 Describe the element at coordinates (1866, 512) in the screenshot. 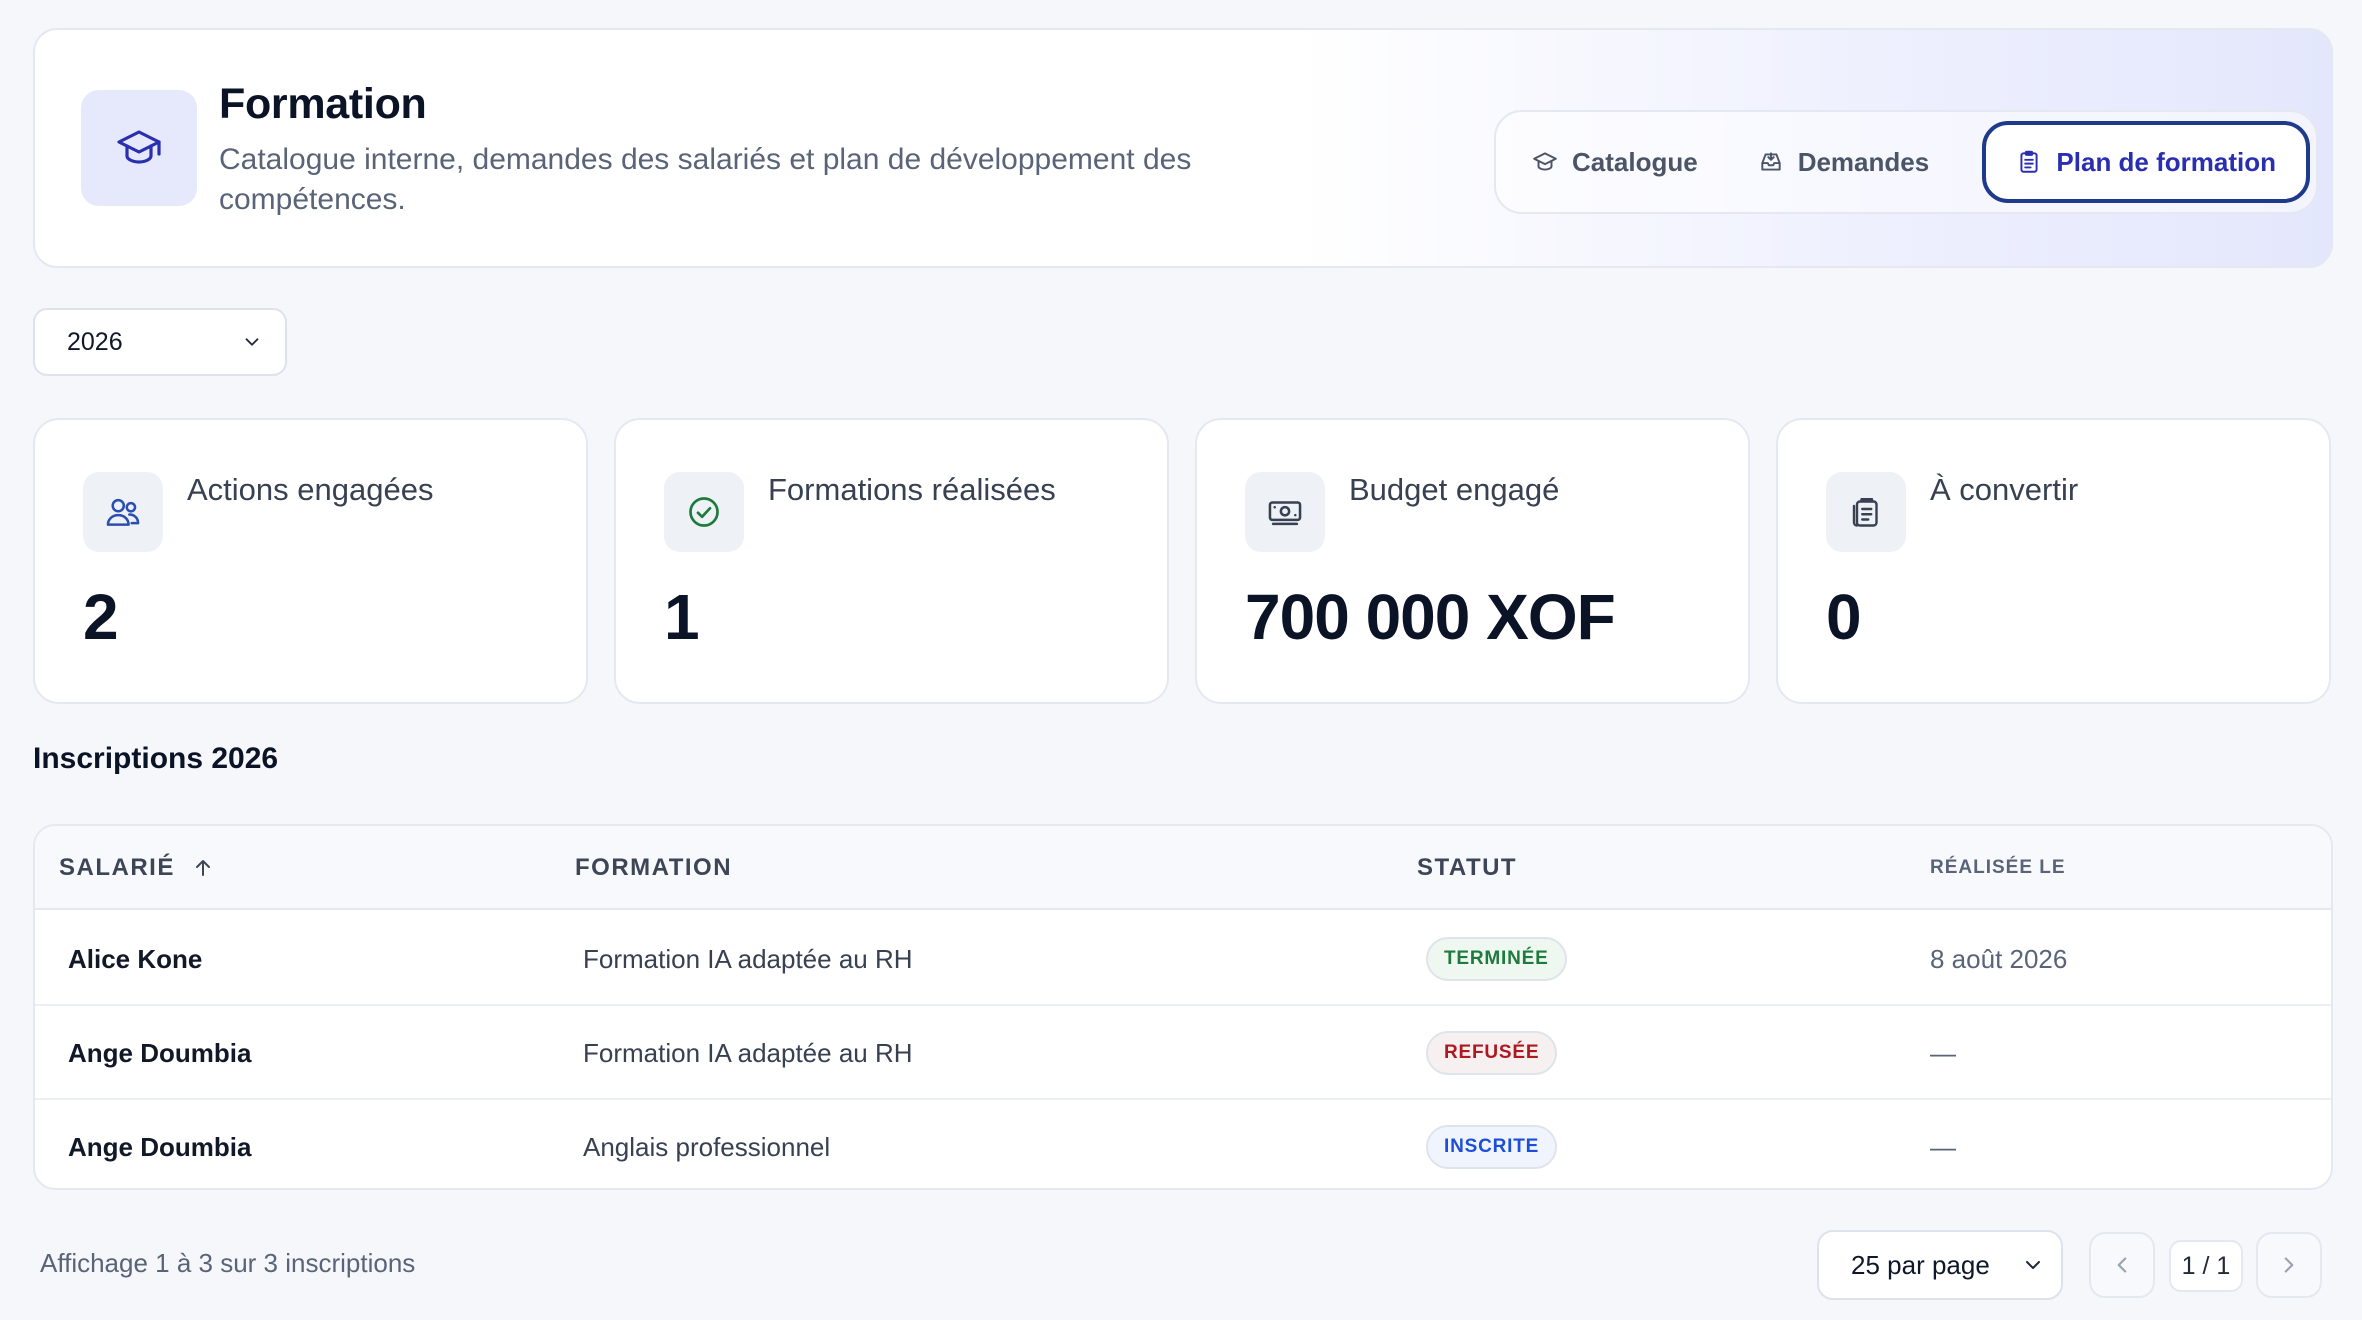

I see `clipboard-list-icon` at that location.